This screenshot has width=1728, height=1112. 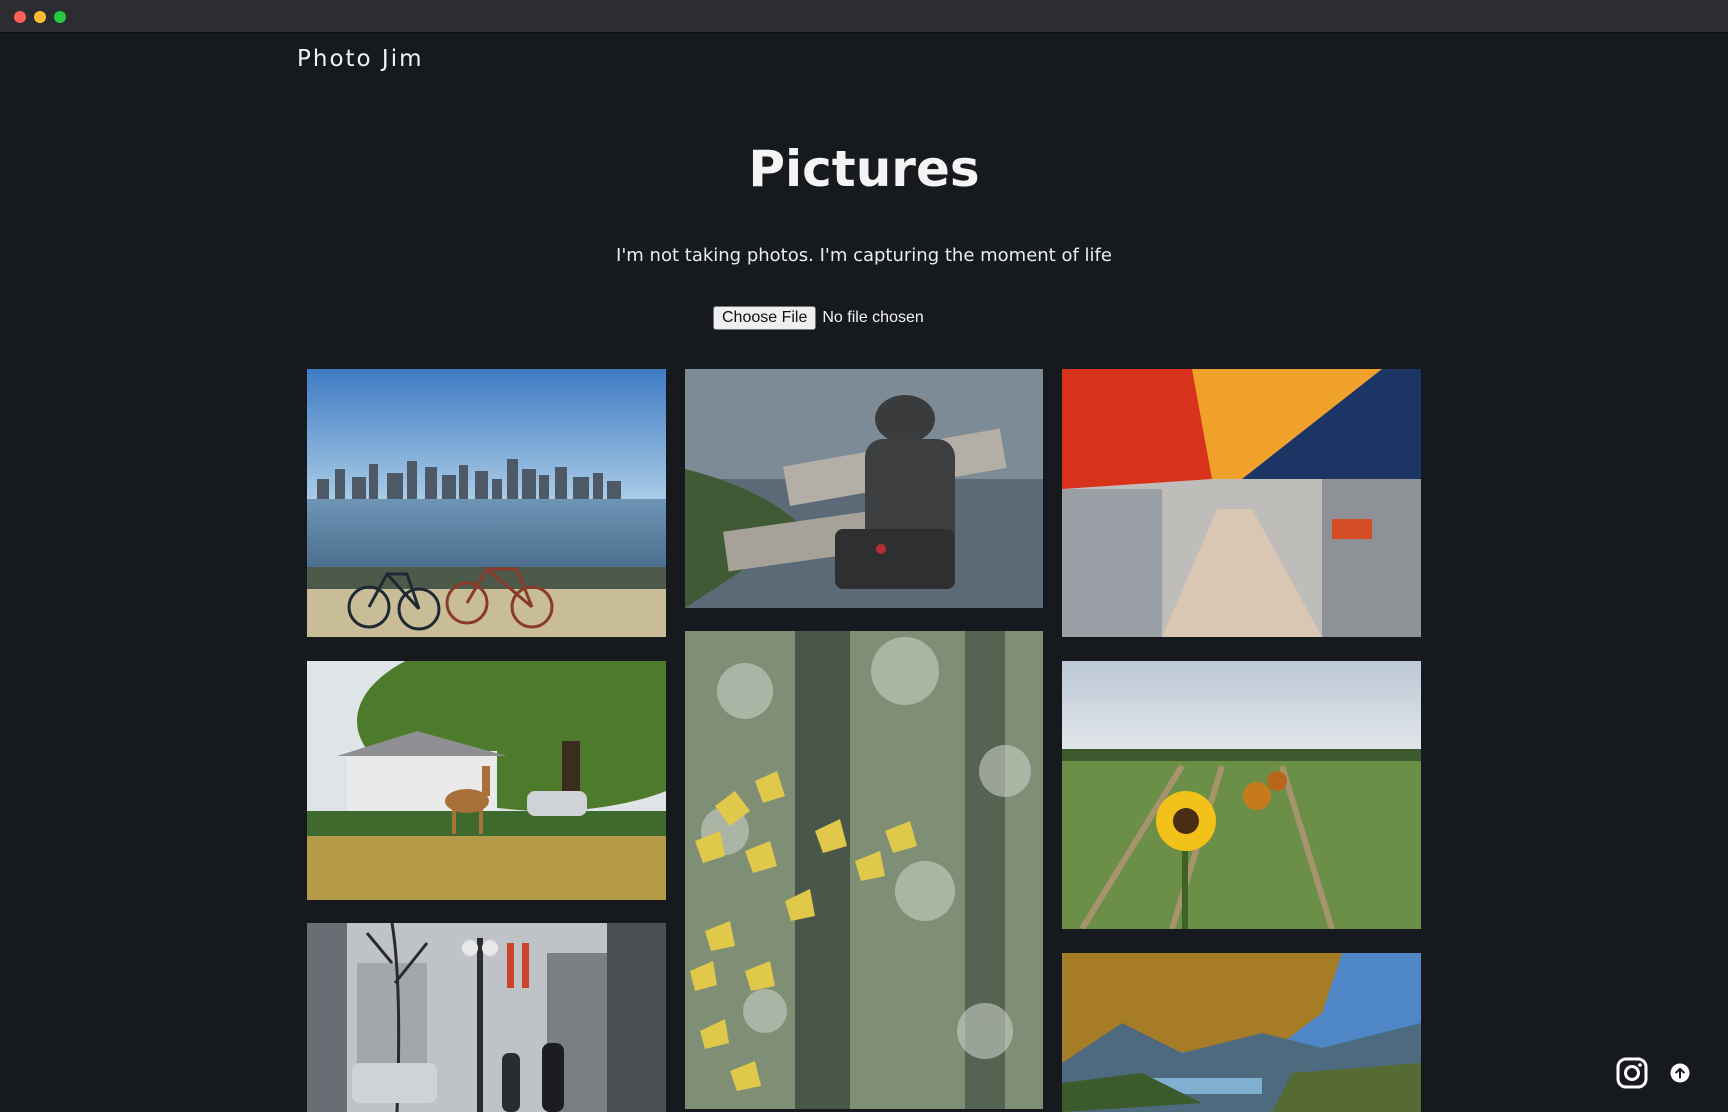 What do you see at coordinates (873, 317) in the screenshot?
I see `file-status-text: No file chosen` at bounding box center [873, 317].